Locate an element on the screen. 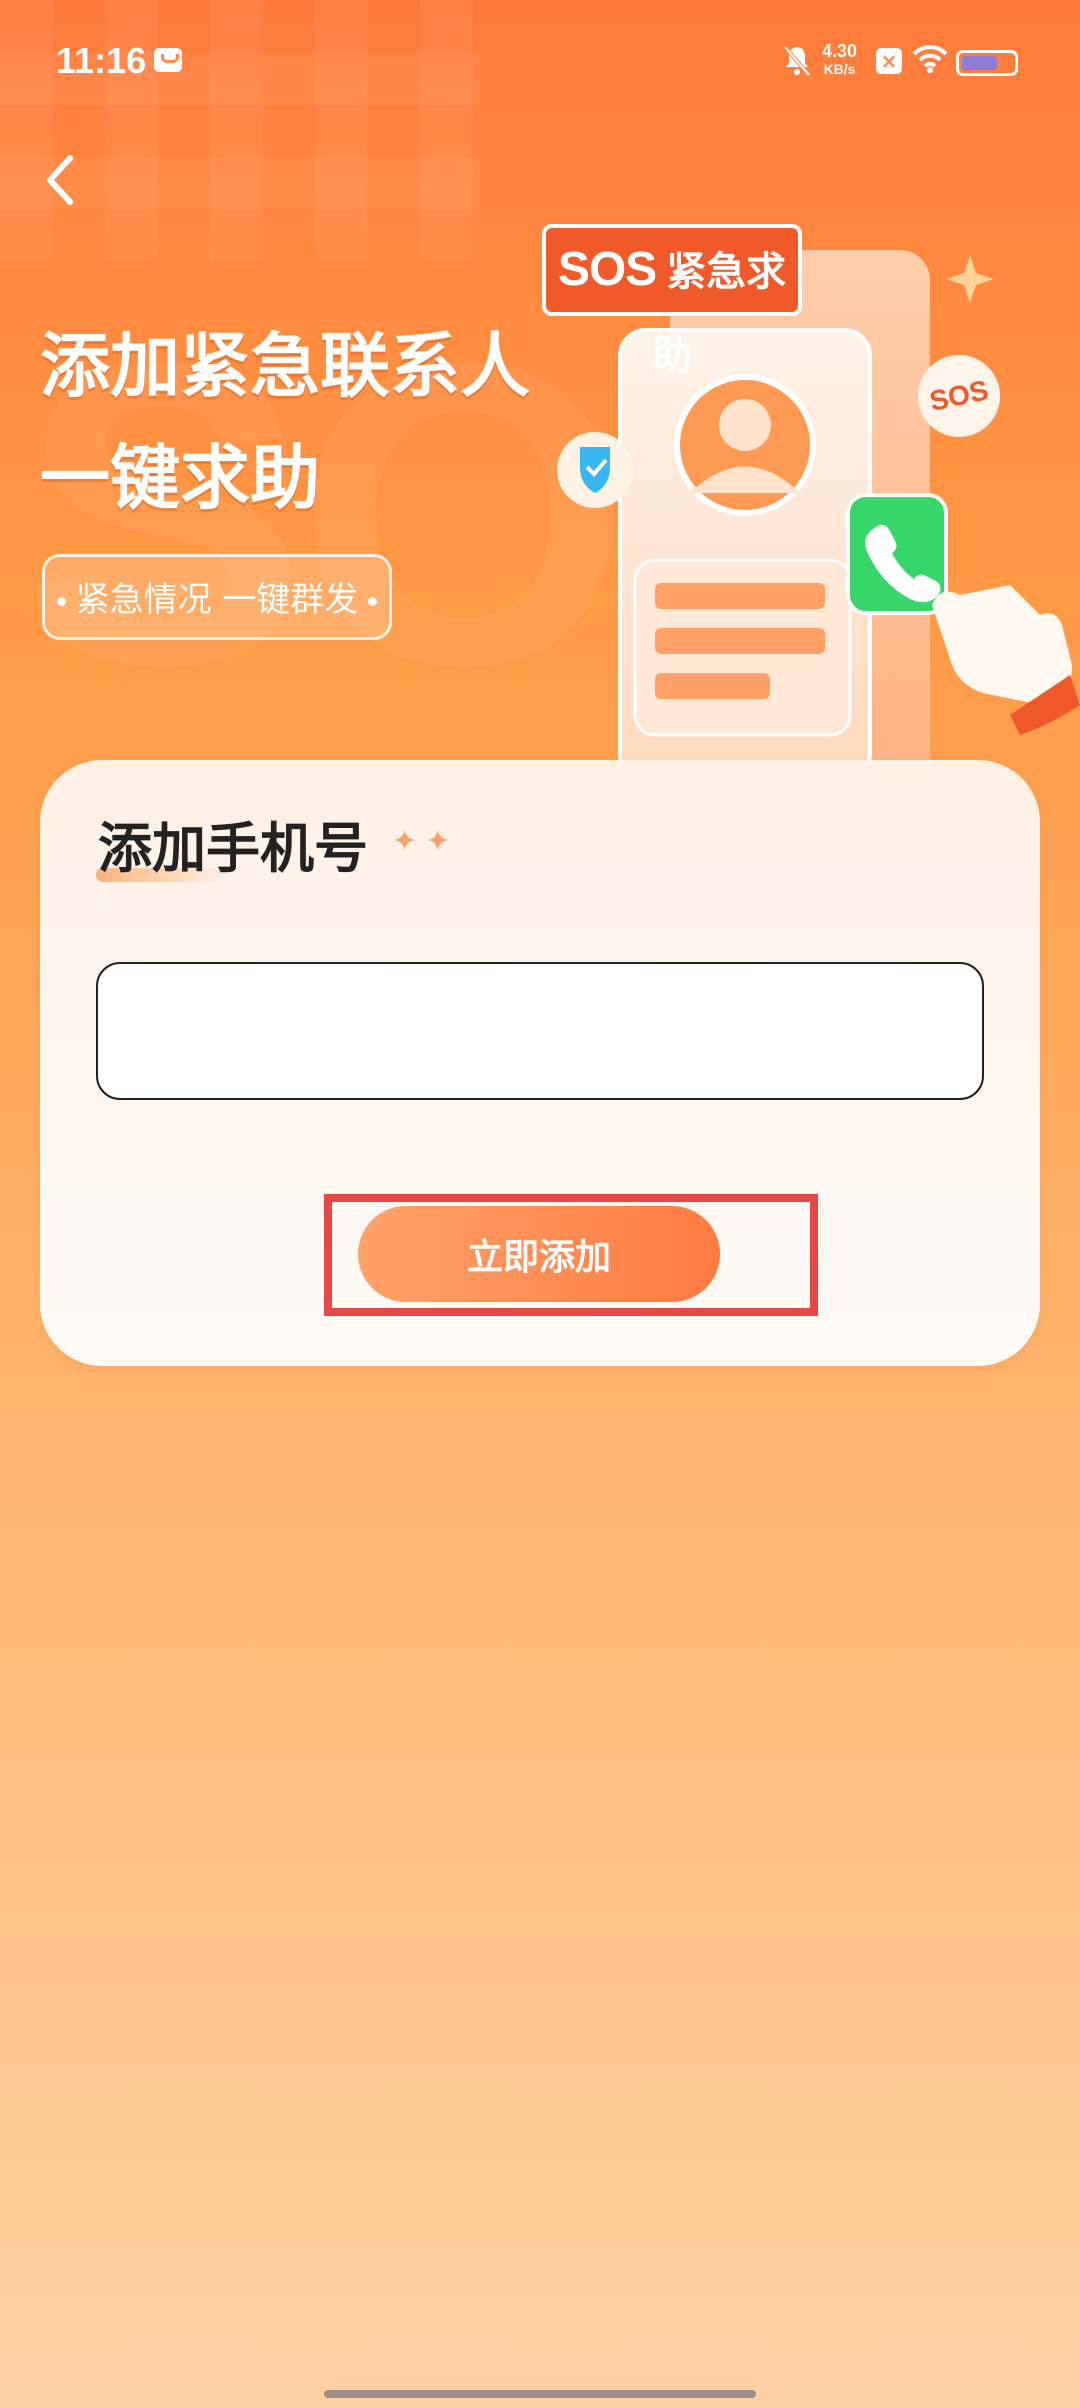  battery-icon is located at coordinates (987, 63).